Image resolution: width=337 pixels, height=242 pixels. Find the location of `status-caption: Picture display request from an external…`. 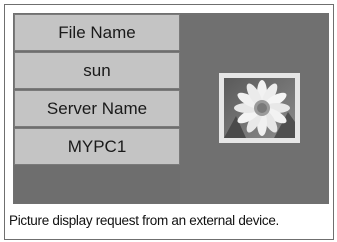

status-caption: Picture display request from an external… is located at coordinates (144, 220).